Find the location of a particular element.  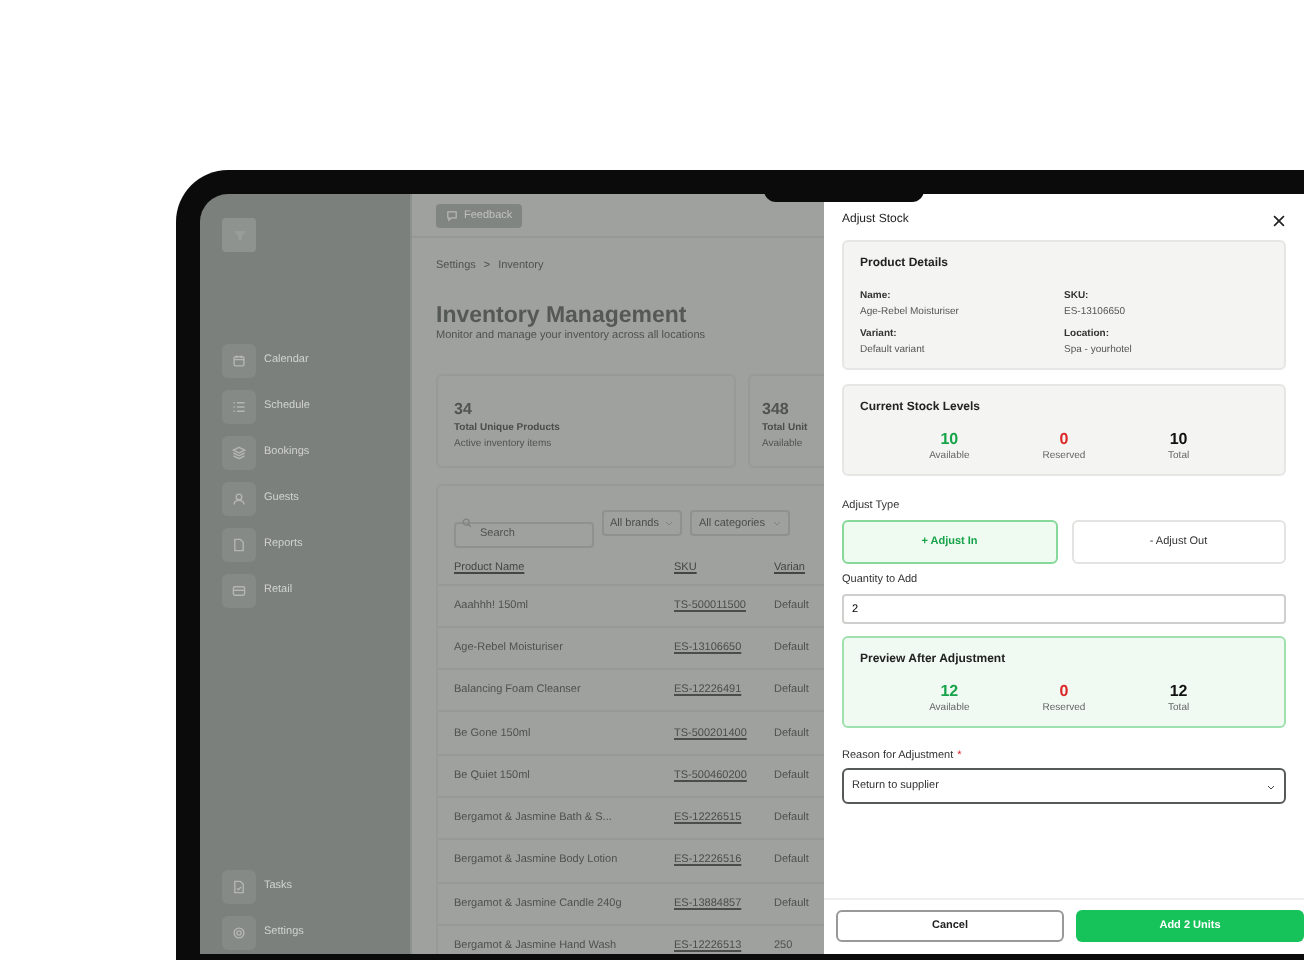

document-icon is located at coordinates (239, 544).